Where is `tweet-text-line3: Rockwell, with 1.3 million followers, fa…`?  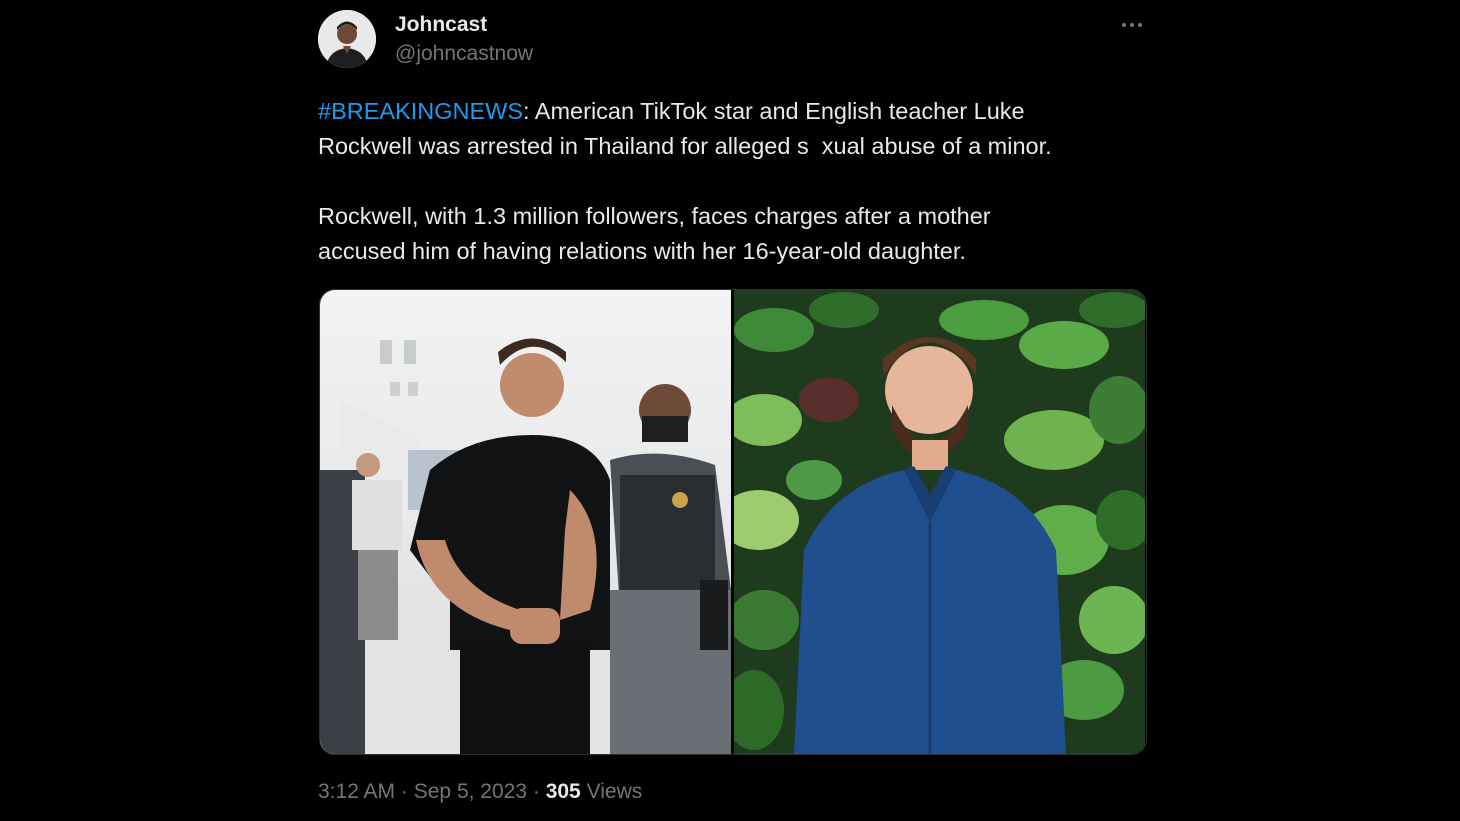 tweet-text-line3: Rockwell, with 1.3 million followers, fa… is located at coordinates (654, 216).